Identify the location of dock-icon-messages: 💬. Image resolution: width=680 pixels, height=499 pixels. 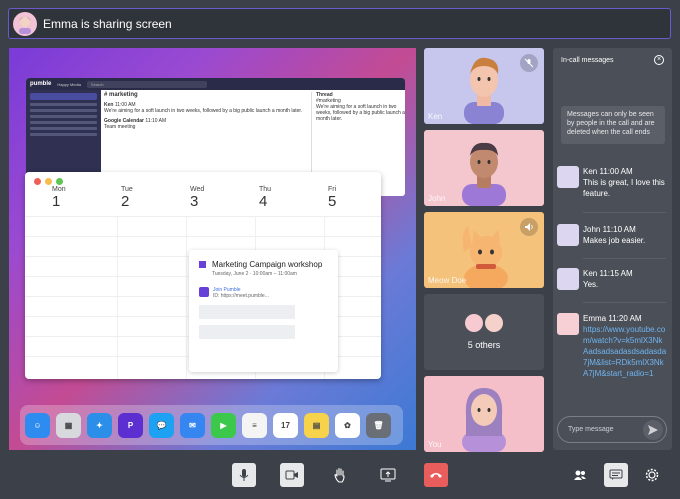
(161, 425).